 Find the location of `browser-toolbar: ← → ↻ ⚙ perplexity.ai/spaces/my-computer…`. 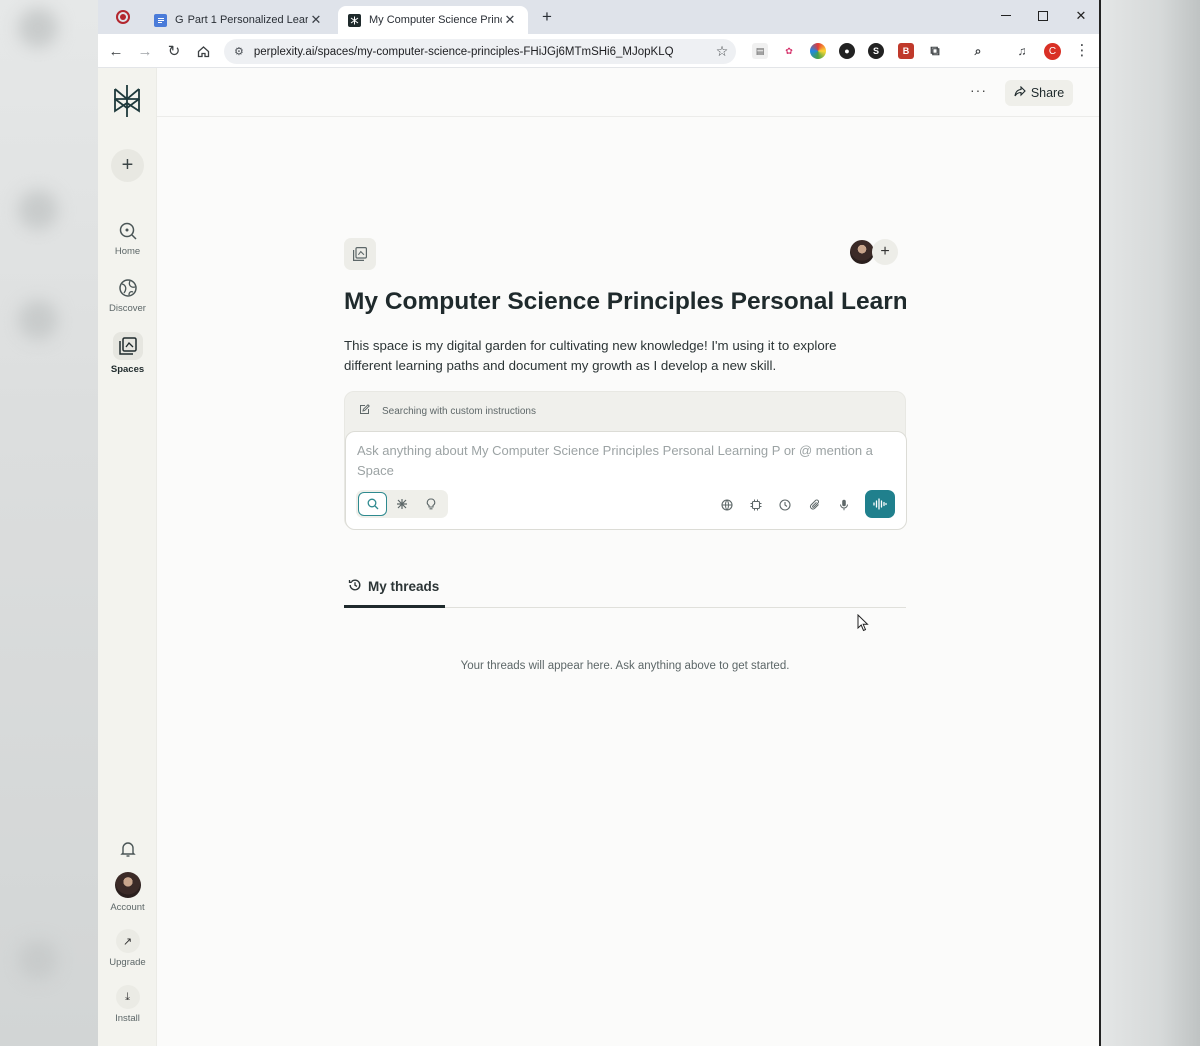

browser-toolbar: ← → ↻ ⚙ perplexity.ai/spaces/my-computer… is located at coordinates (598, 51).